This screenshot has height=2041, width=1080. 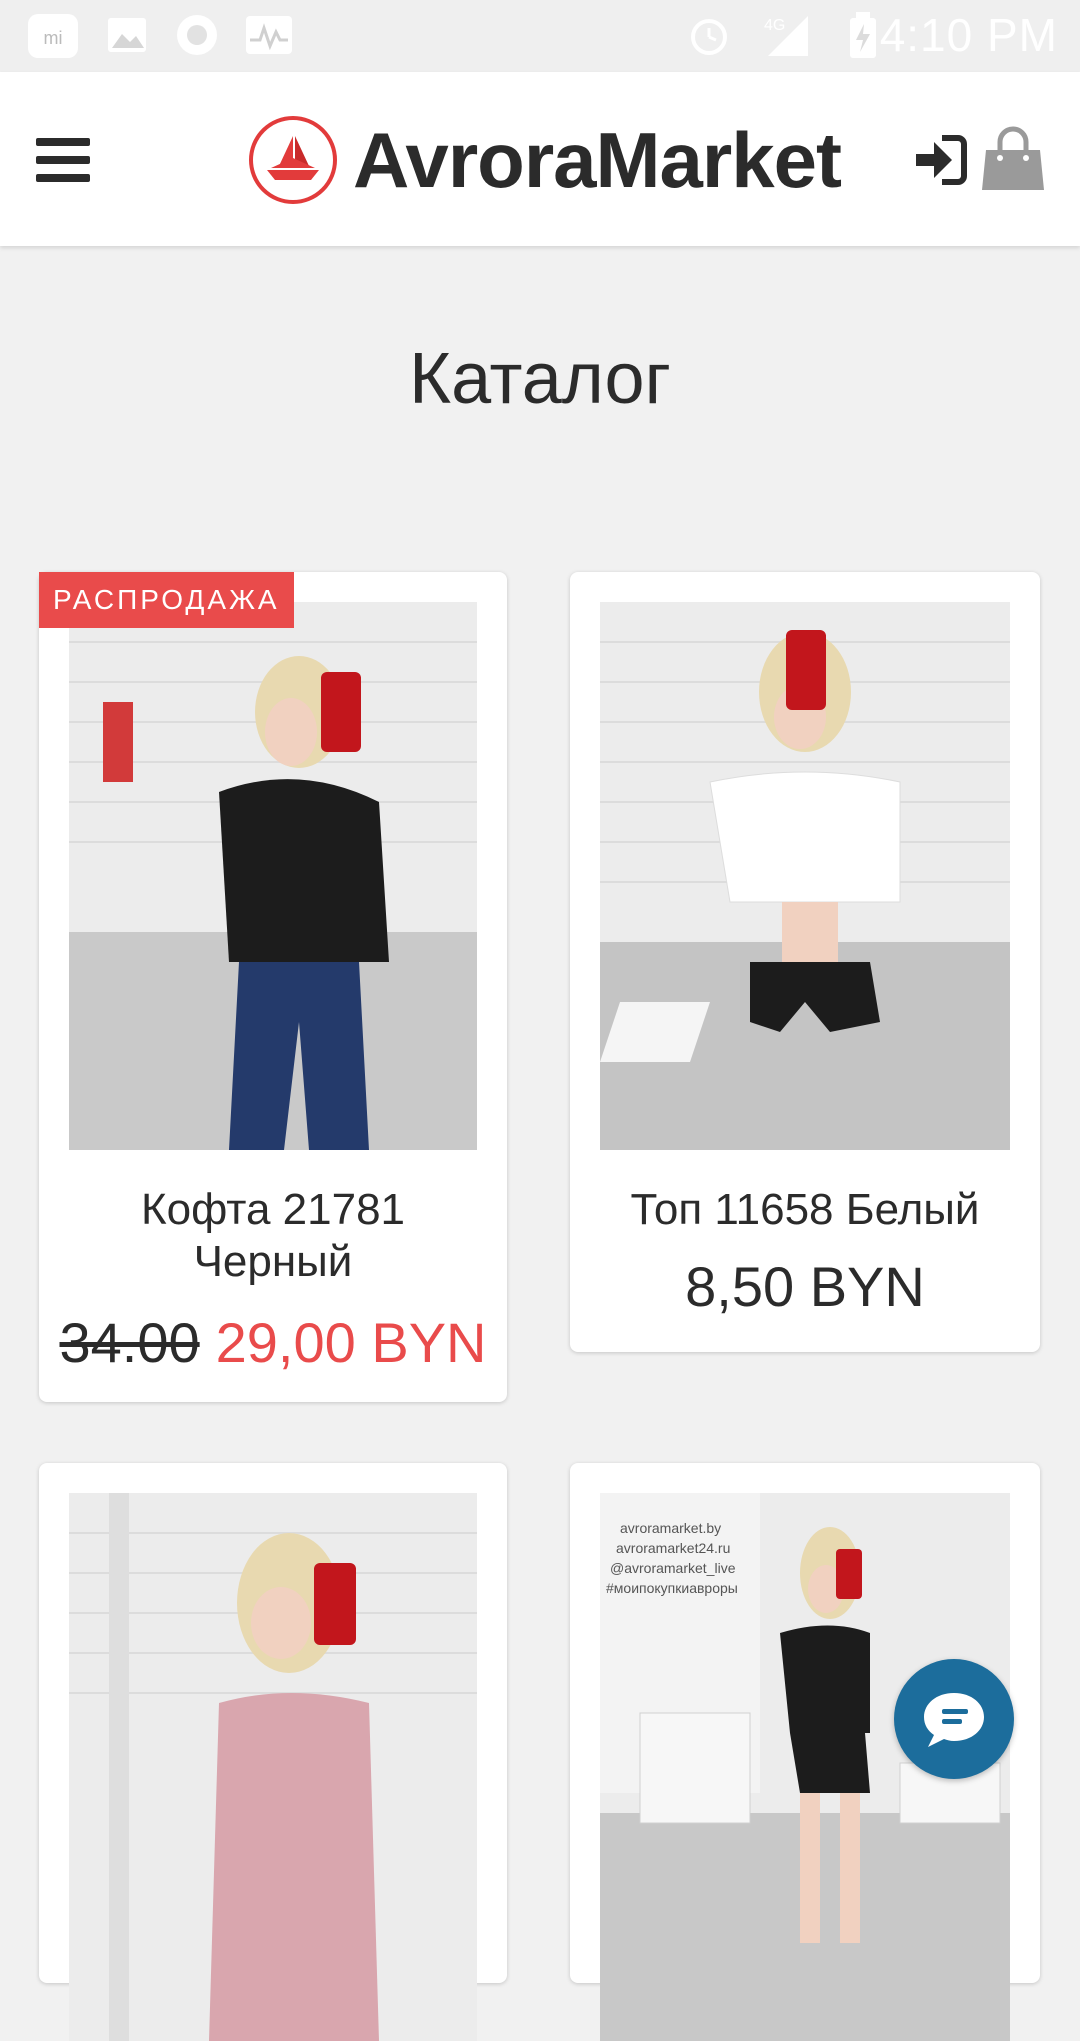 I want to click on svg-text: mi, so click(x=53, y=38).